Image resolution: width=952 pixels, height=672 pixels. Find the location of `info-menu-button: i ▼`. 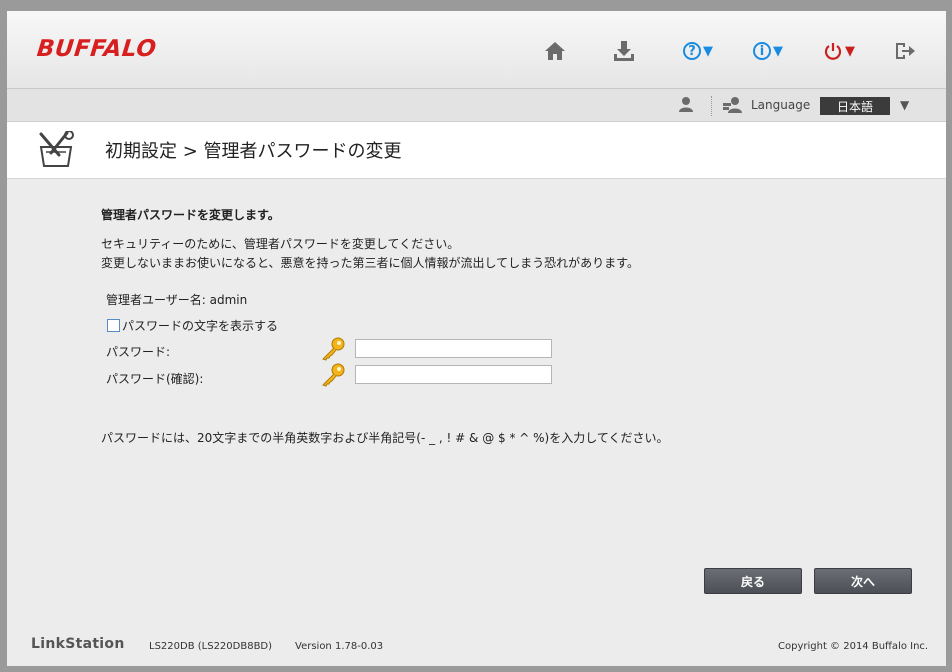

info-menu-button: i ▼ is located at coordinates (768, 51).